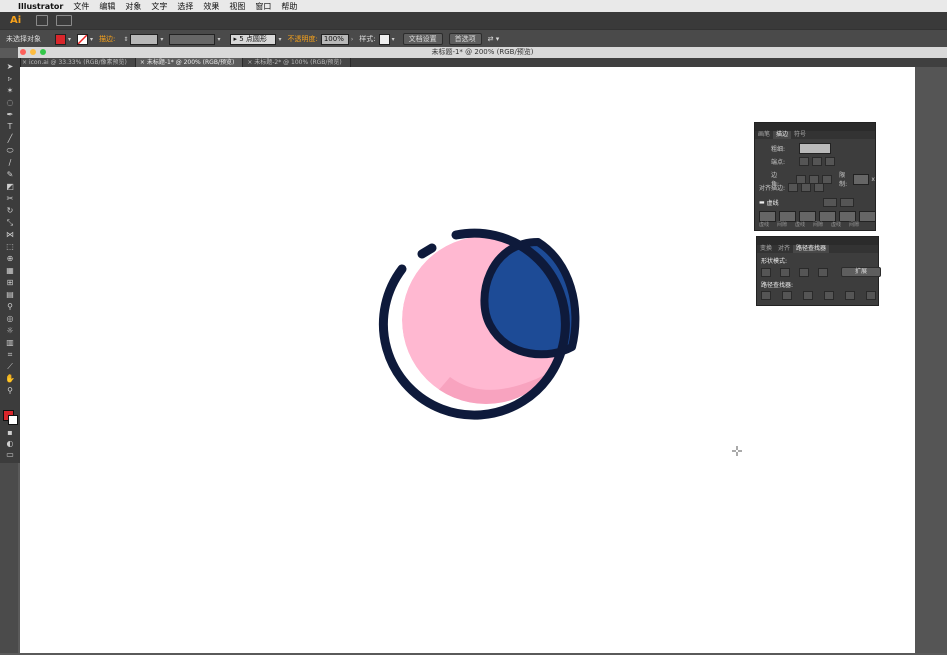  What do you see at coordinates (762, 202) in the screenshot?
I see `dashed-line-checkbox: ▬` at bounding box center [762, 202].